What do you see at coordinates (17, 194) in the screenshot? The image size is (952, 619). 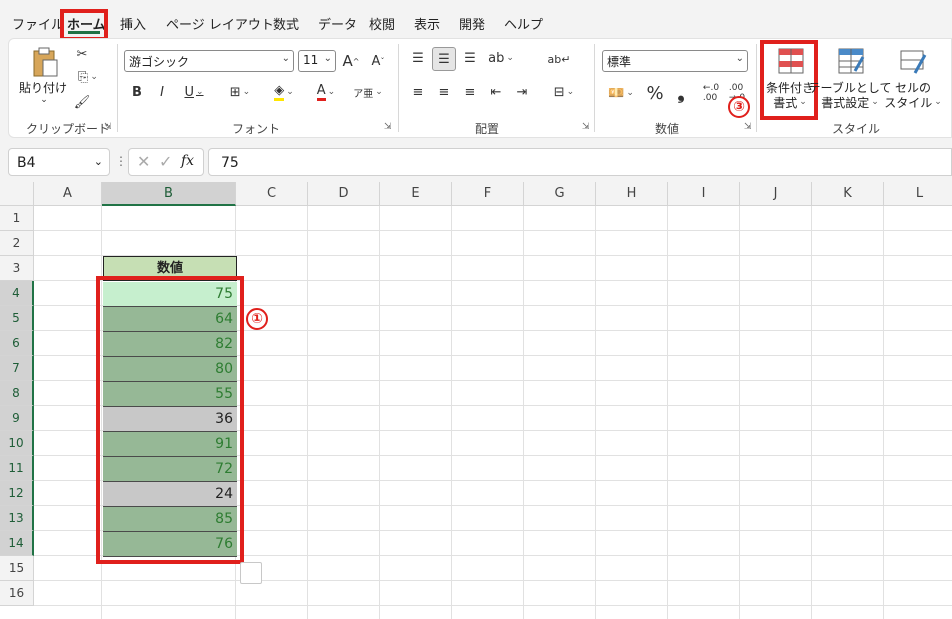 I see `select-all-corner` at bounding box center [17, 194].